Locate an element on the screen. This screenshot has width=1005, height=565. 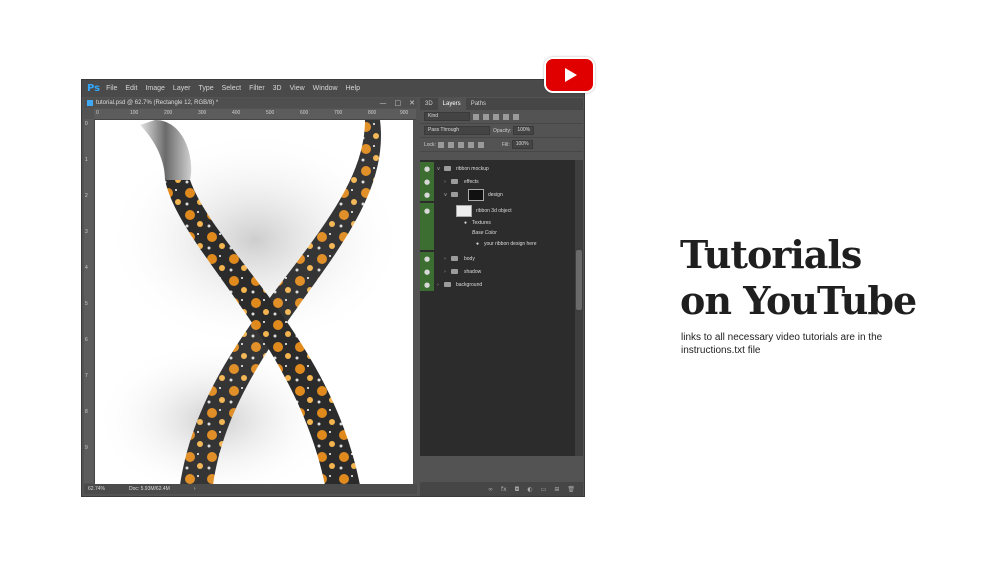
status-bar: 62.74% Doc: 5.93M/62.4M › is located at coordinates (250, 489).